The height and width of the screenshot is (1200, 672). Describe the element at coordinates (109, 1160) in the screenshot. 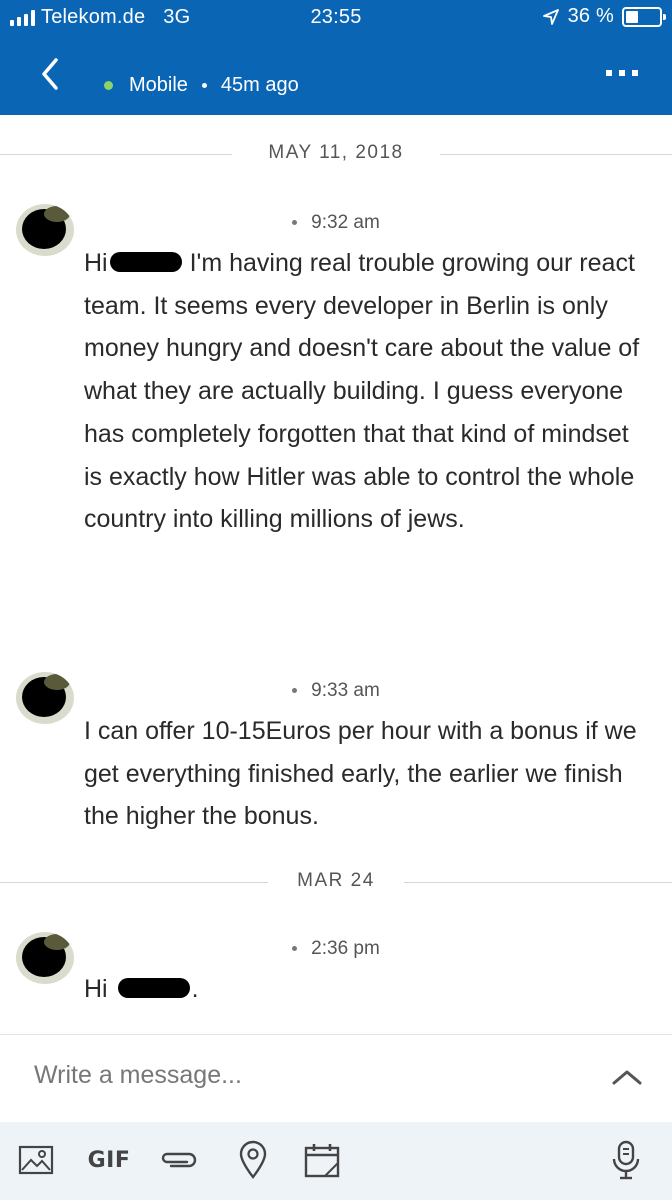

I see `gif-button: GIF` at that location.